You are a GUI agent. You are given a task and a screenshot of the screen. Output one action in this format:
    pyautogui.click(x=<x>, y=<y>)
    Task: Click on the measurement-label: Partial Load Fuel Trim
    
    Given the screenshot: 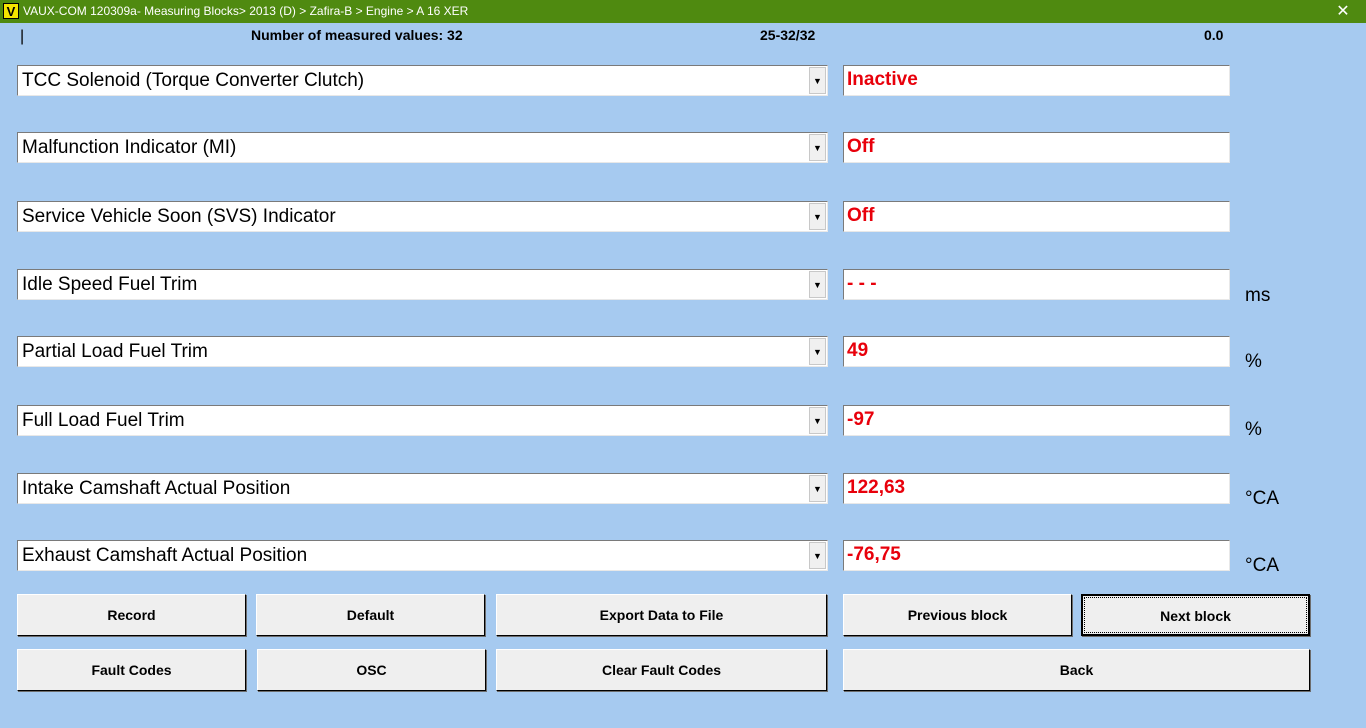 What is the action you would take?
    pyautogui.click(x=115, y=351)
    